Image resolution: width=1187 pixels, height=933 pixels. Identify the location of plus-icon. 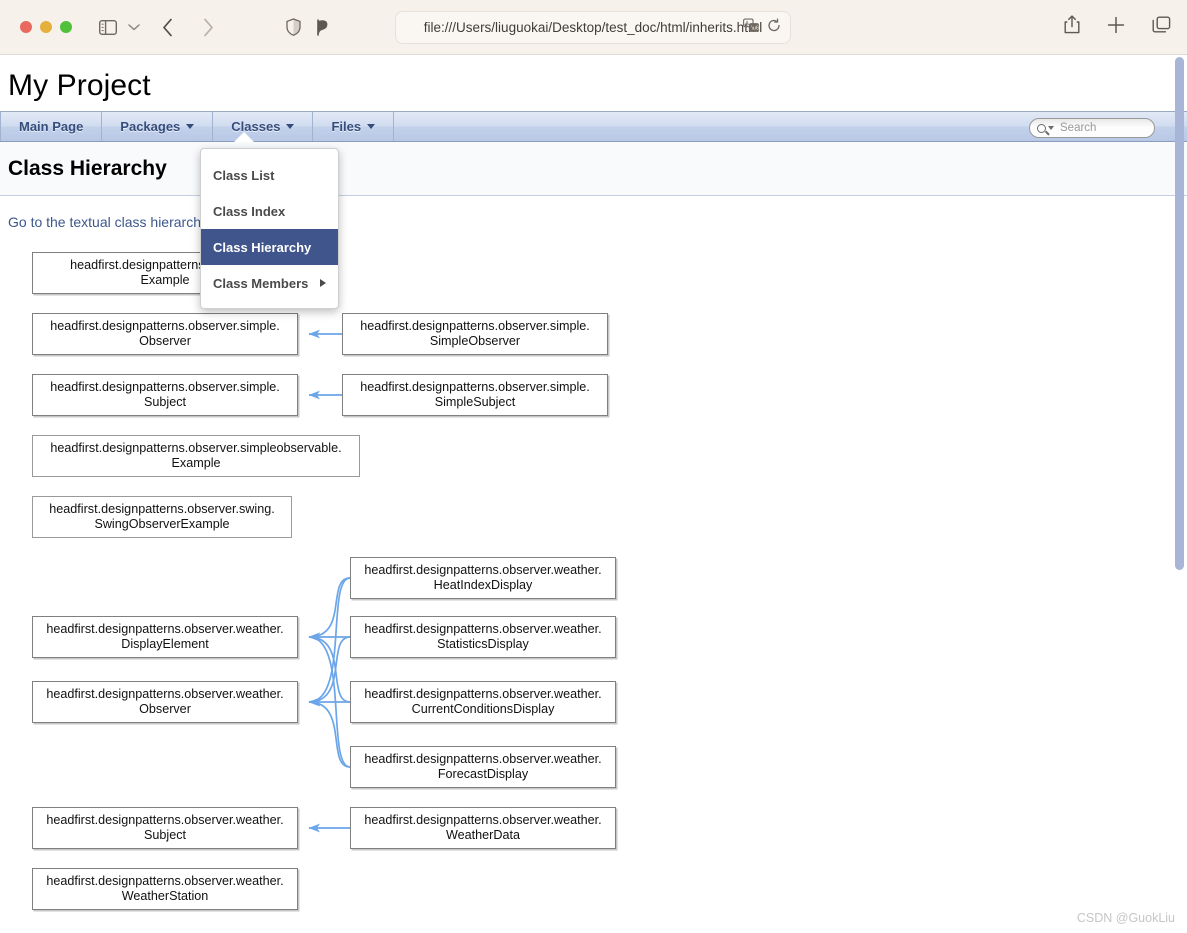
(1116, 27).